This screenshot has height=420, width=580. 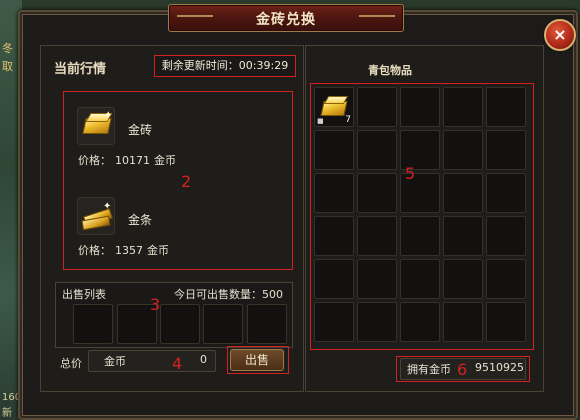 I want to click on item-name: 金条, so click(x=140, y=220).